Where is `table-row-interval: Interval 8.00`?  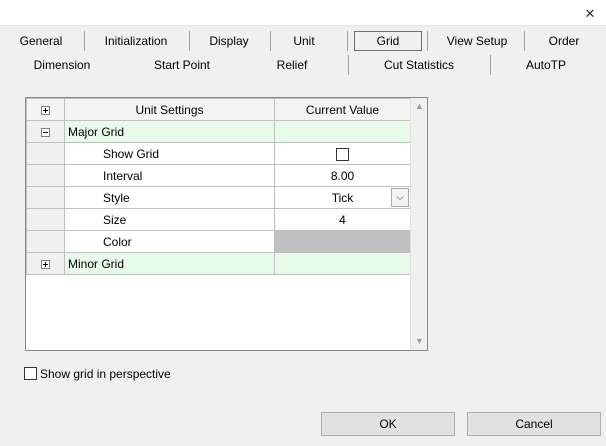 table-row-interval: Interval 8.00 is located at coordinates (218, 175).